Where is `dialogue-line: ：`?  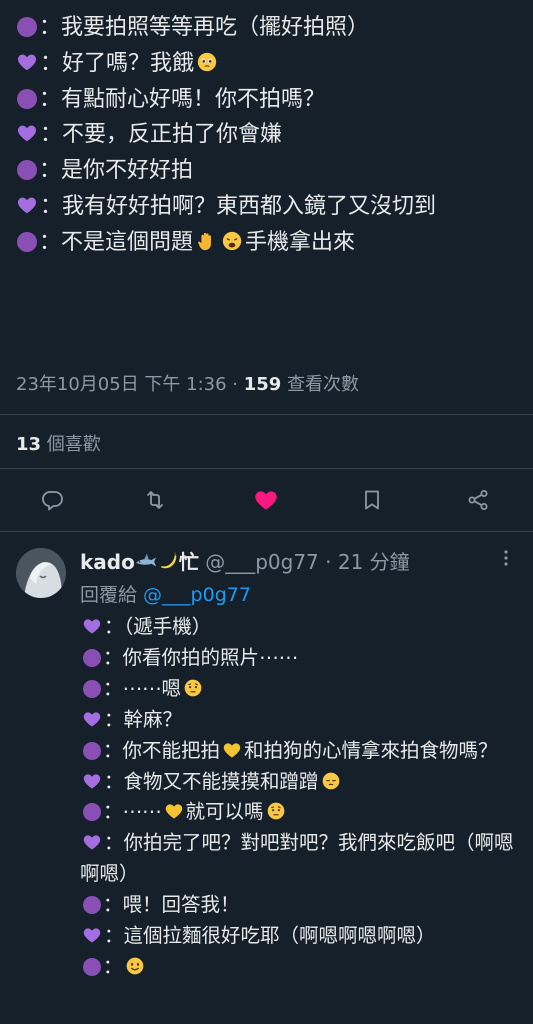
dialogue-line: ： is located at coordinates (300, 967).